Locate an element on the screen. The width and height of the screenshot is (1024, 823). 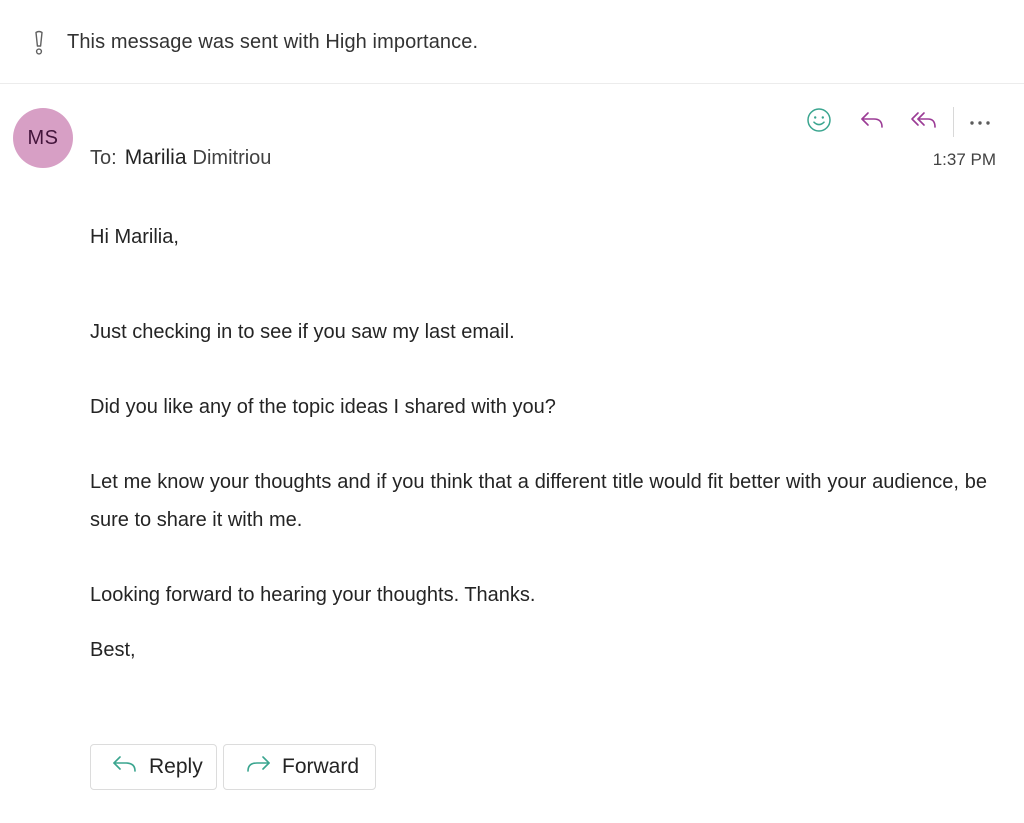
more-icon is located at coordinates (980, 122).